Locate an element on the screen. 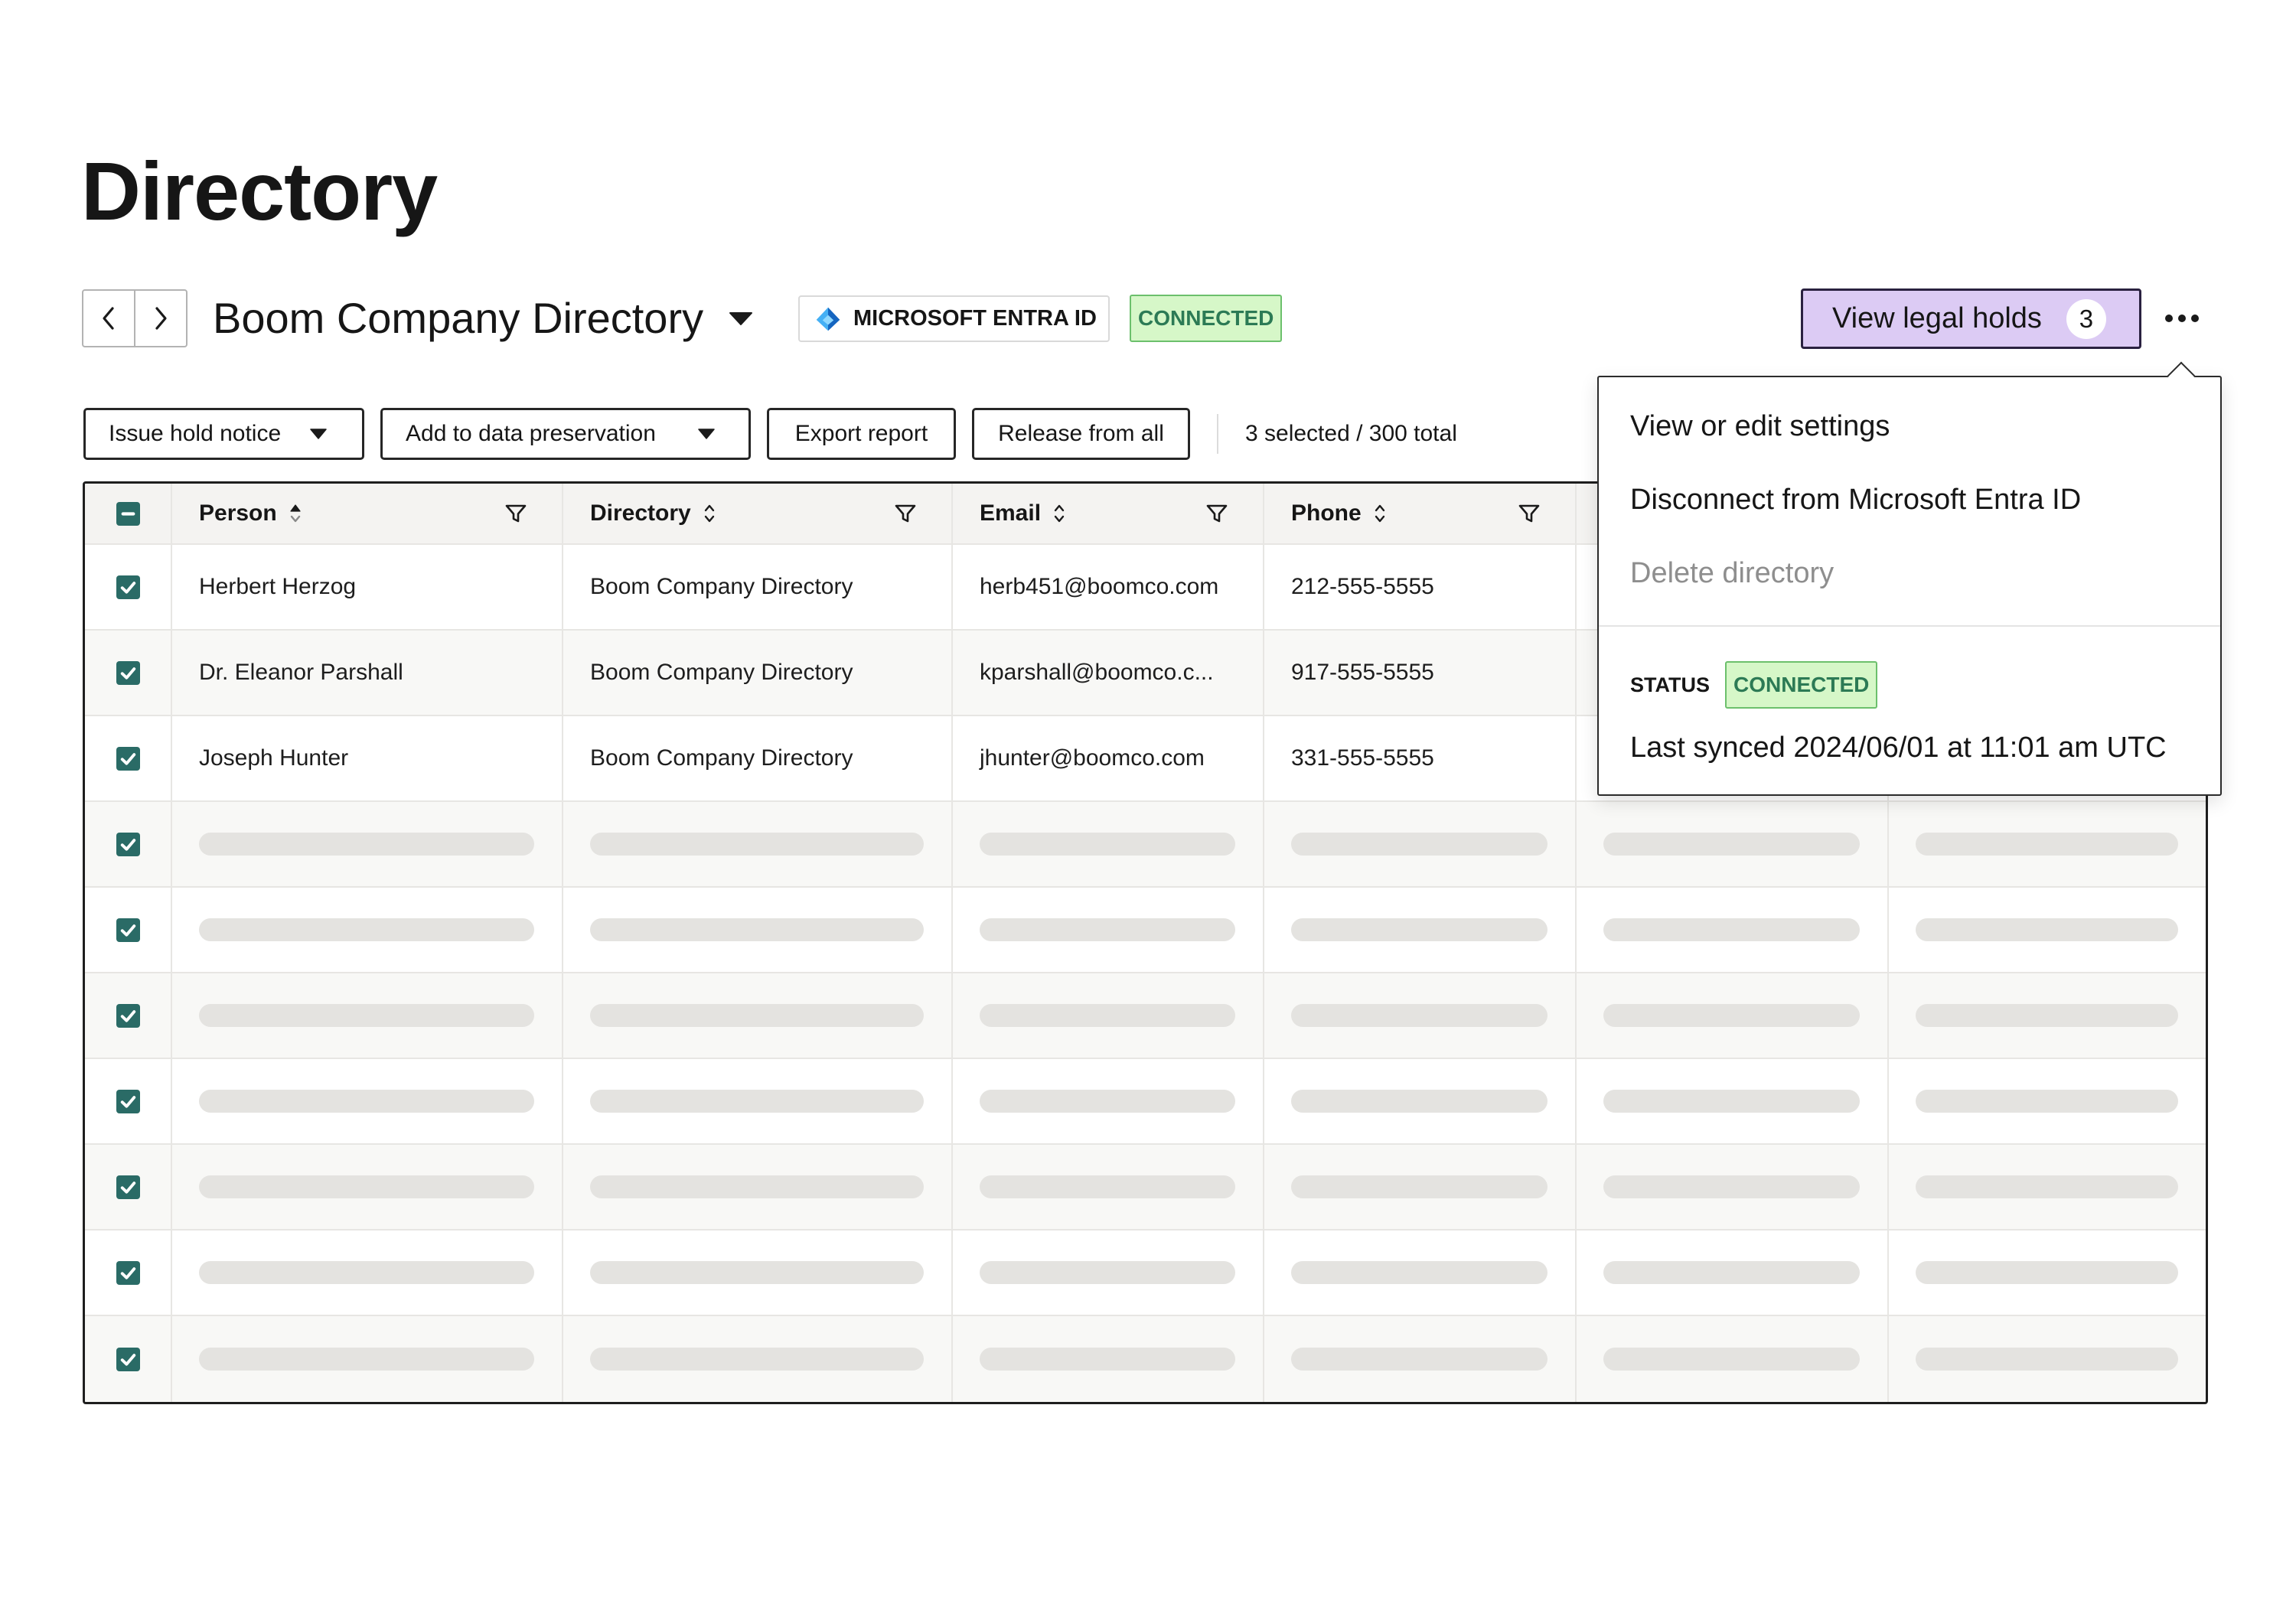  selection-summary: 3 selected / 300 total is located at coordinates (1351, 433).